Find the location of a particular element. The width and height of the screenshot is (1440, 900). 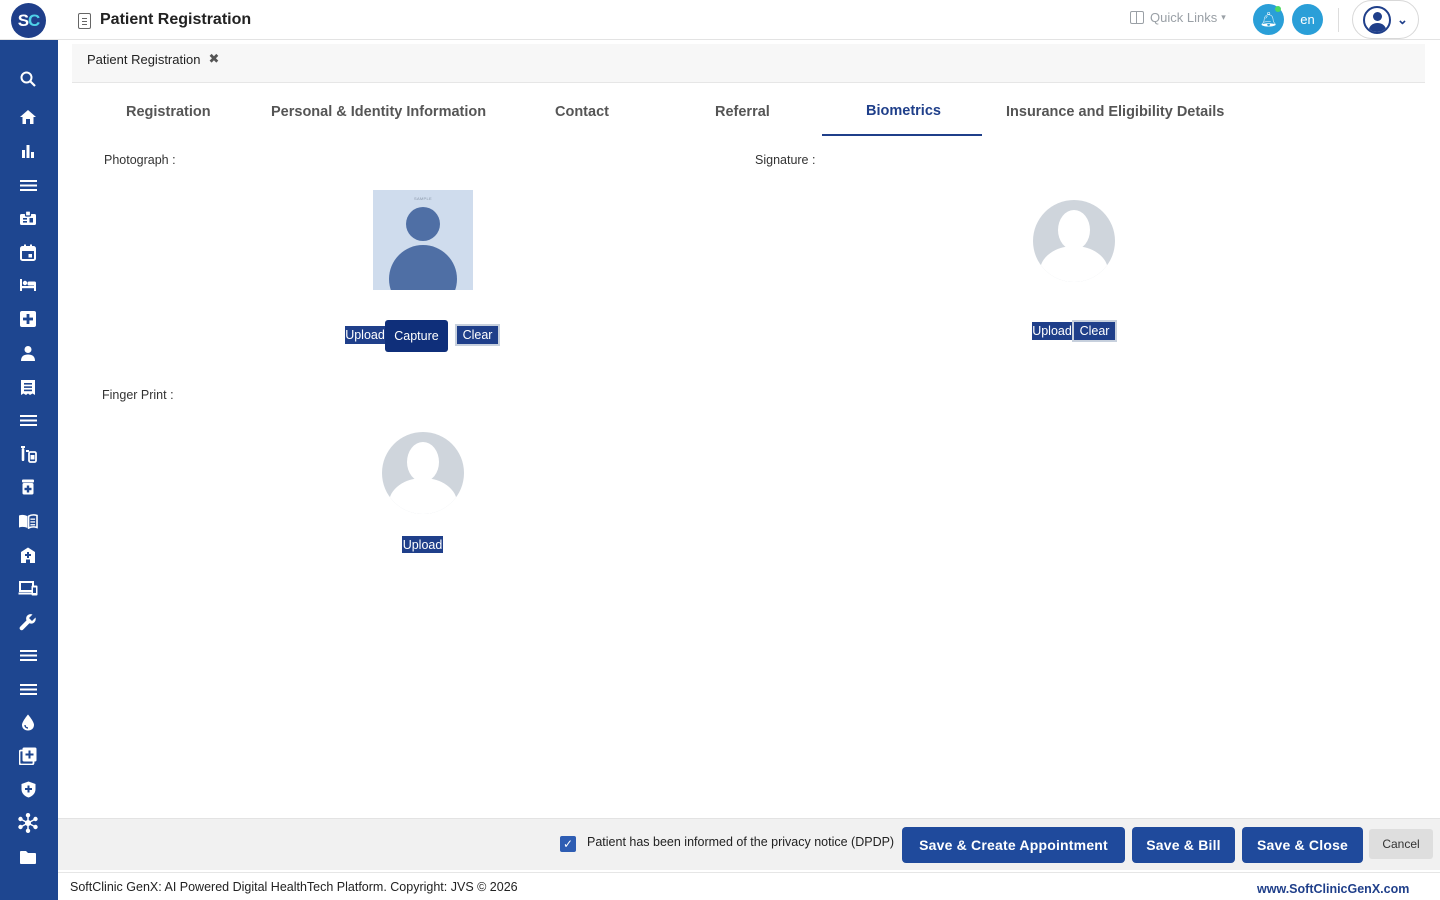

page-title: Patient Registration is located at coordinates (176, 19).